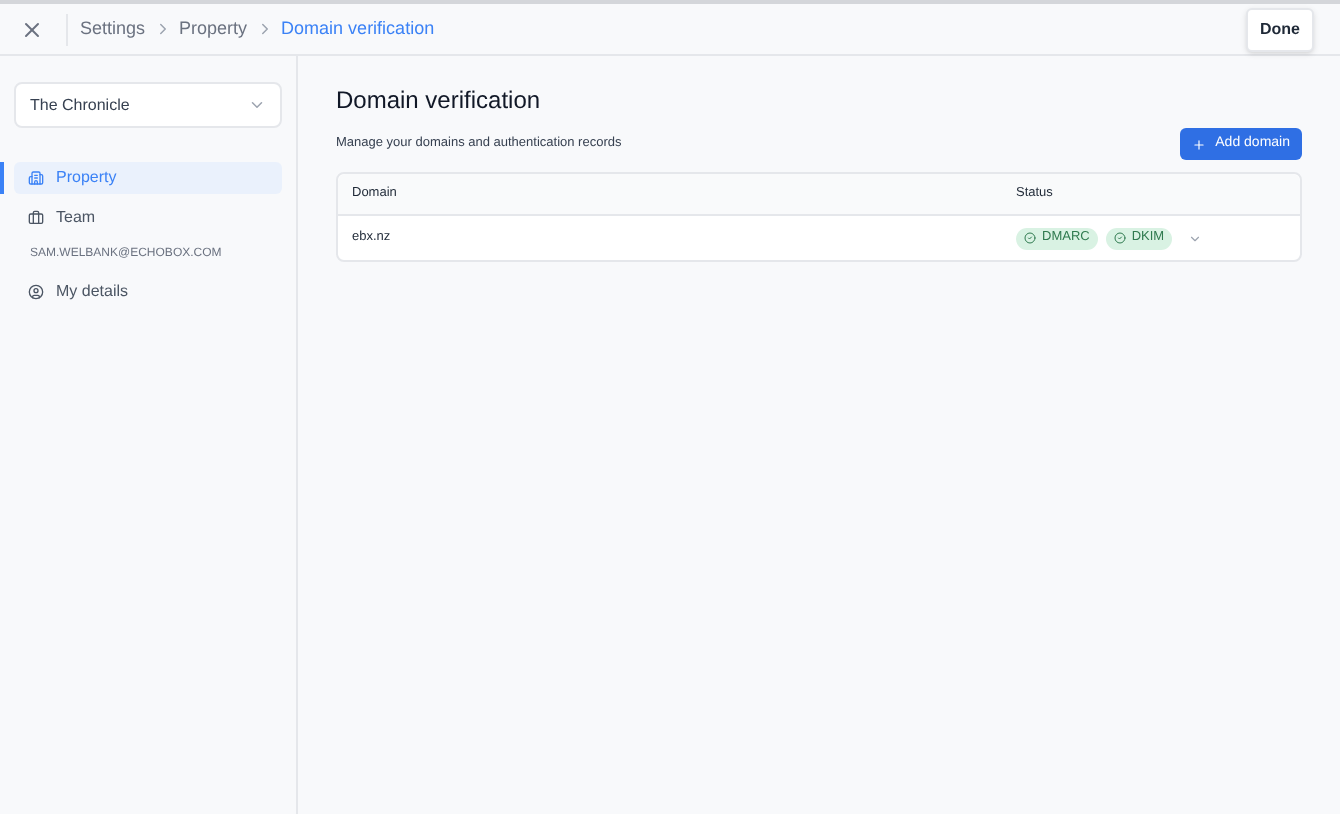 The image size is (1340, 814). Describe the element at coordinates (358, 29) in the screenshot. I see `breadcrumb-link: Domain verification` at that location.